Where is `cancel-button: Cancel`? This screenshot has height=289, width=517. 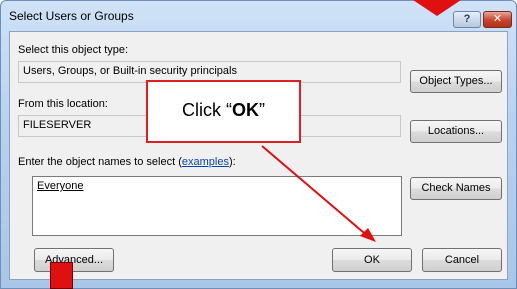 cancel-button: Cancel is located at coordinates (462, 260).